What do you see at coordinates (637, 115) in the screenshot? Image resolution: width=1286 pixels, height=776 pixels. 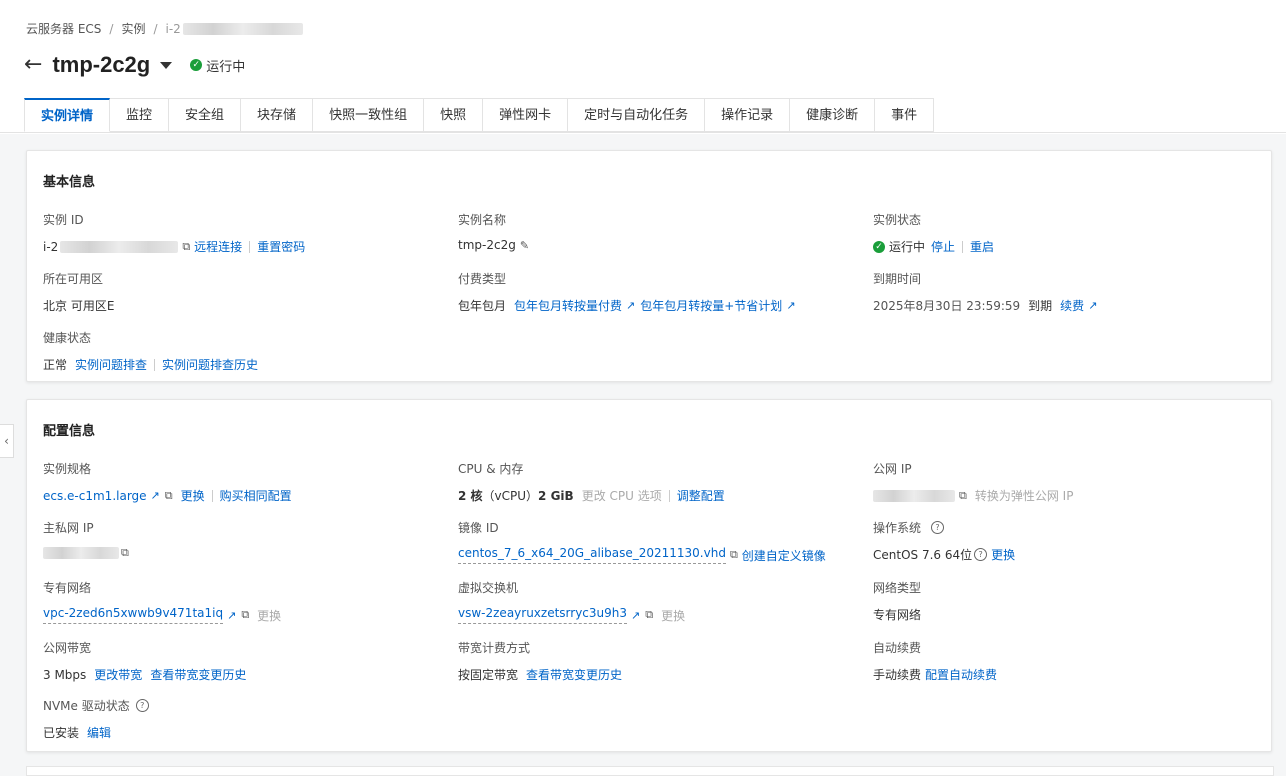 I see `tab-scheduled-tasks: 定时与自动化任务` at bounding box center [637, 115].